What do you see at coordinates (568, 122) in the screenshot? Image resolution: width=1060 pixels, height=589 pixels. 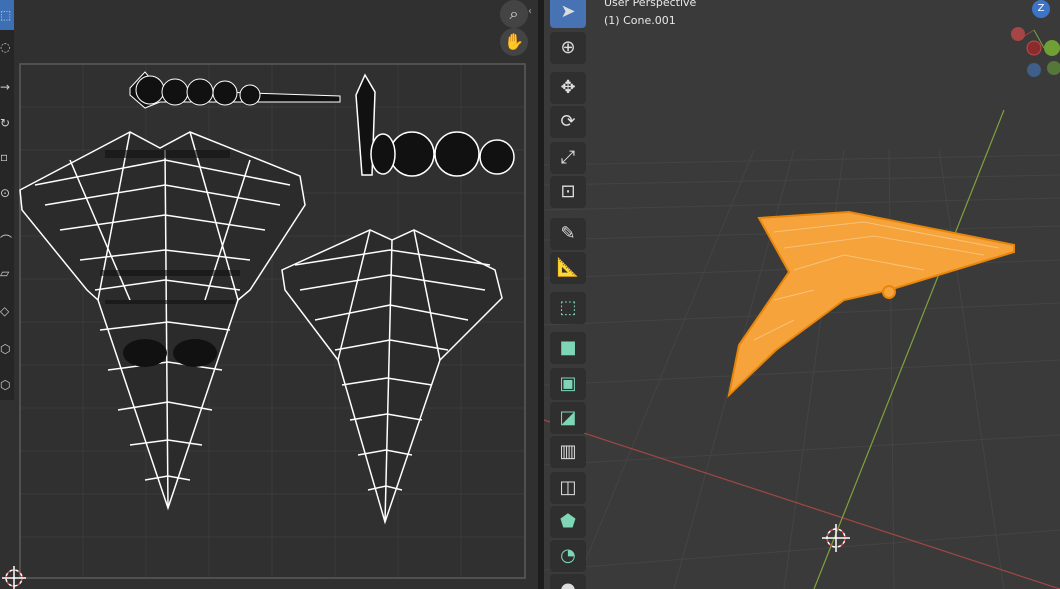 I see `rotate-tool-icon: ⟳` at bounding box center [568, 122].